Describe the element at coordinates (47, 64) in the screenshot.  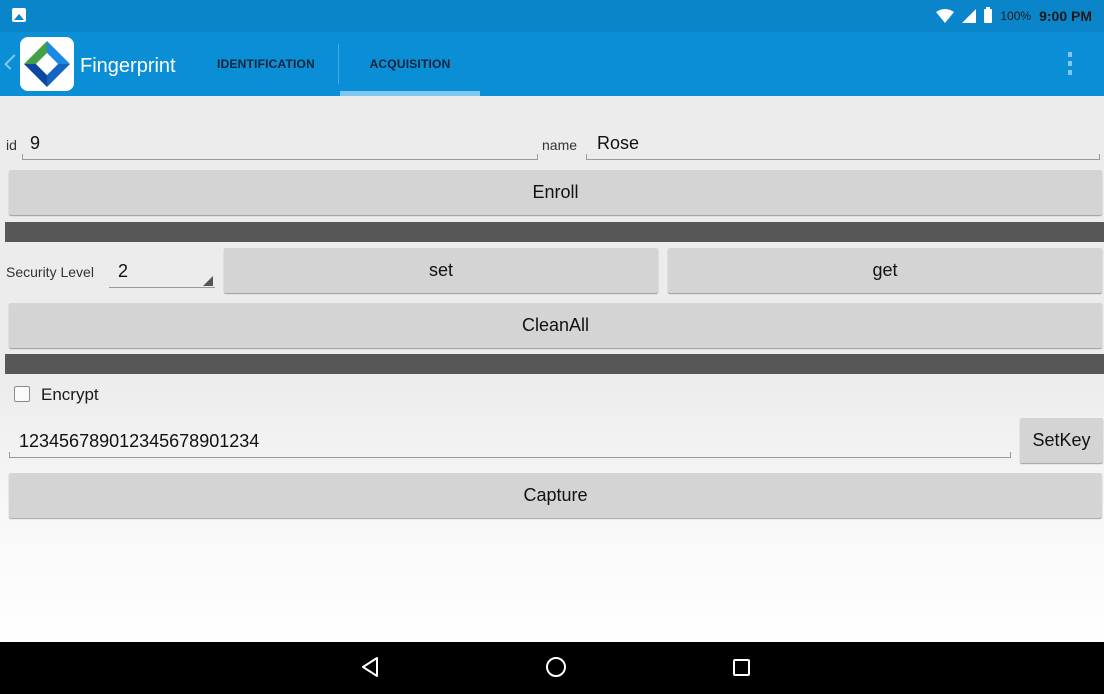
I see `app-logo-icon` at that location.